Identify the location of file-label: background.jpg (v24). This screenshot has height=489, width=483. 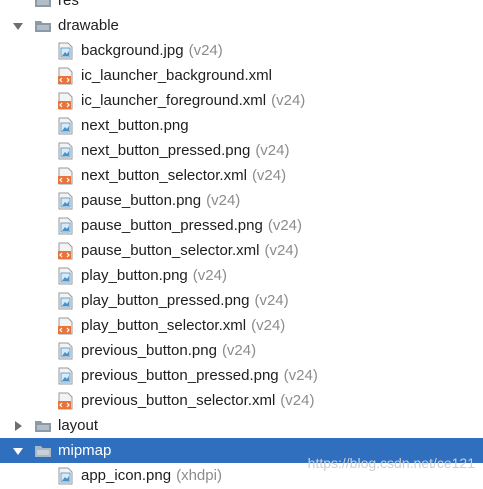
(152, 50).